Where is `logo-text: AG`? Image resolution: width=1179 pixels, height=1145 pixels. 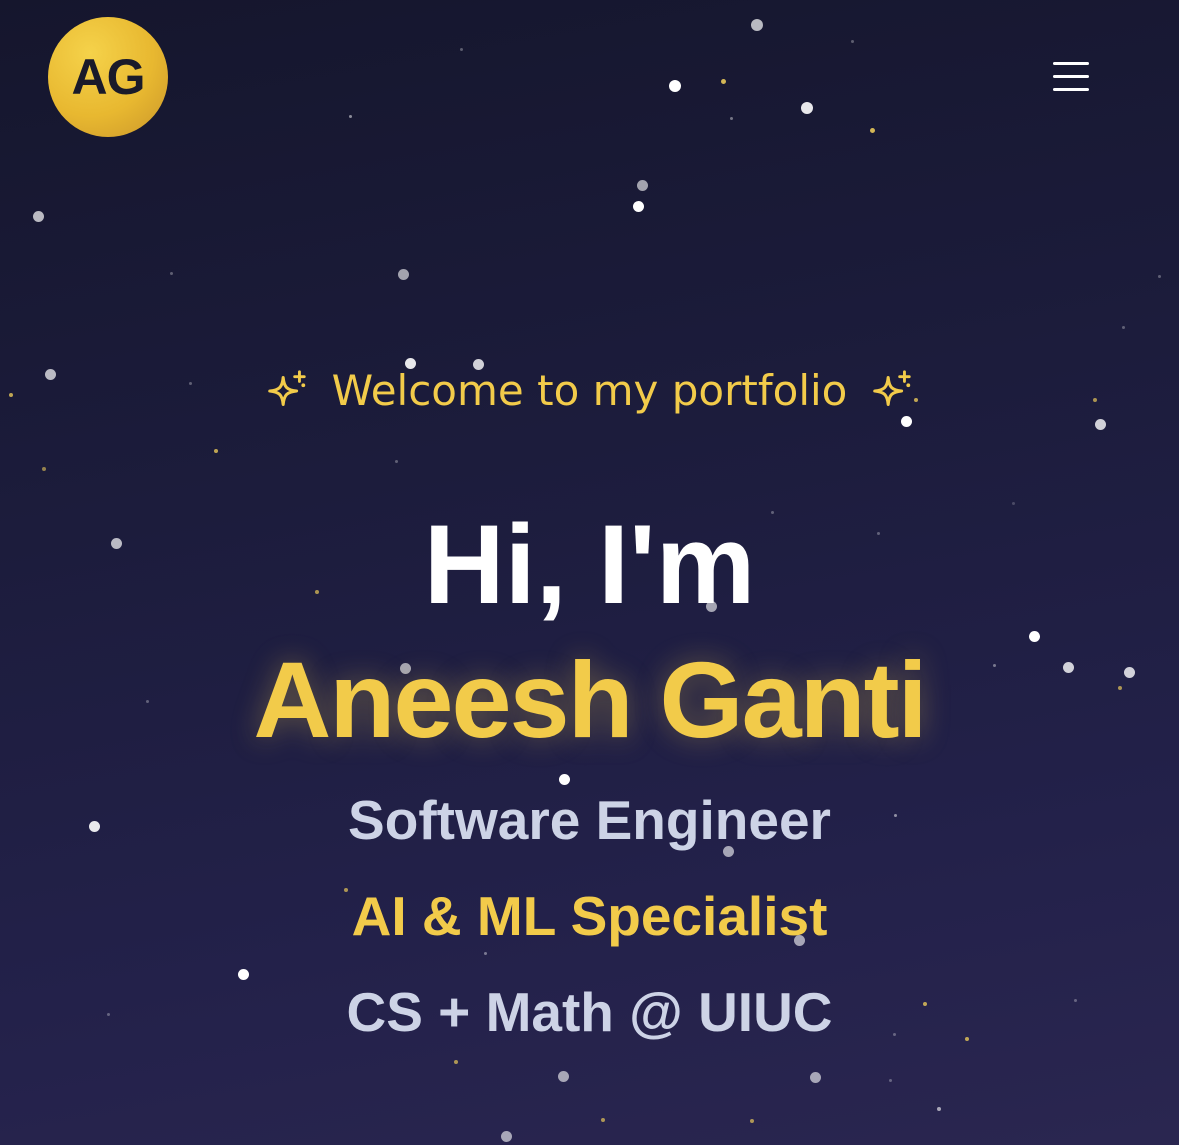 logo-text: AG is located at coordinates (108, 77).